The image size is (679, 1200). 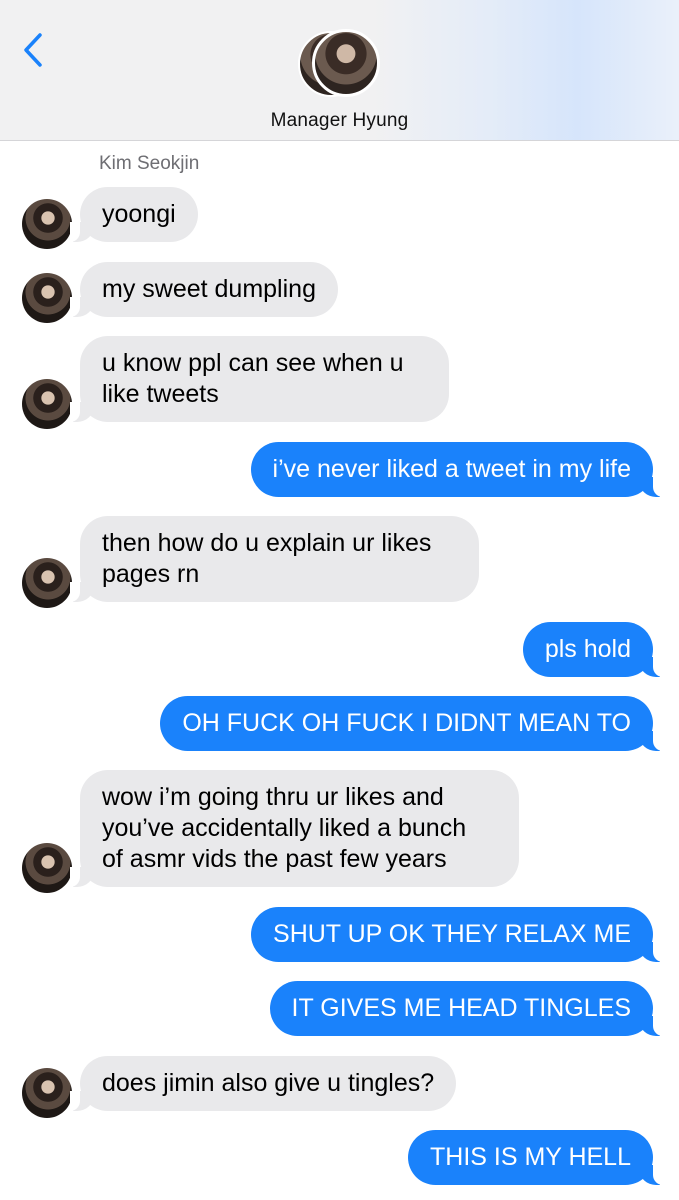 What do you see at coordinates (209, 289) in the screenshot?
I see `message-text: my sweet dumpling` at bounding box center [209, 289].